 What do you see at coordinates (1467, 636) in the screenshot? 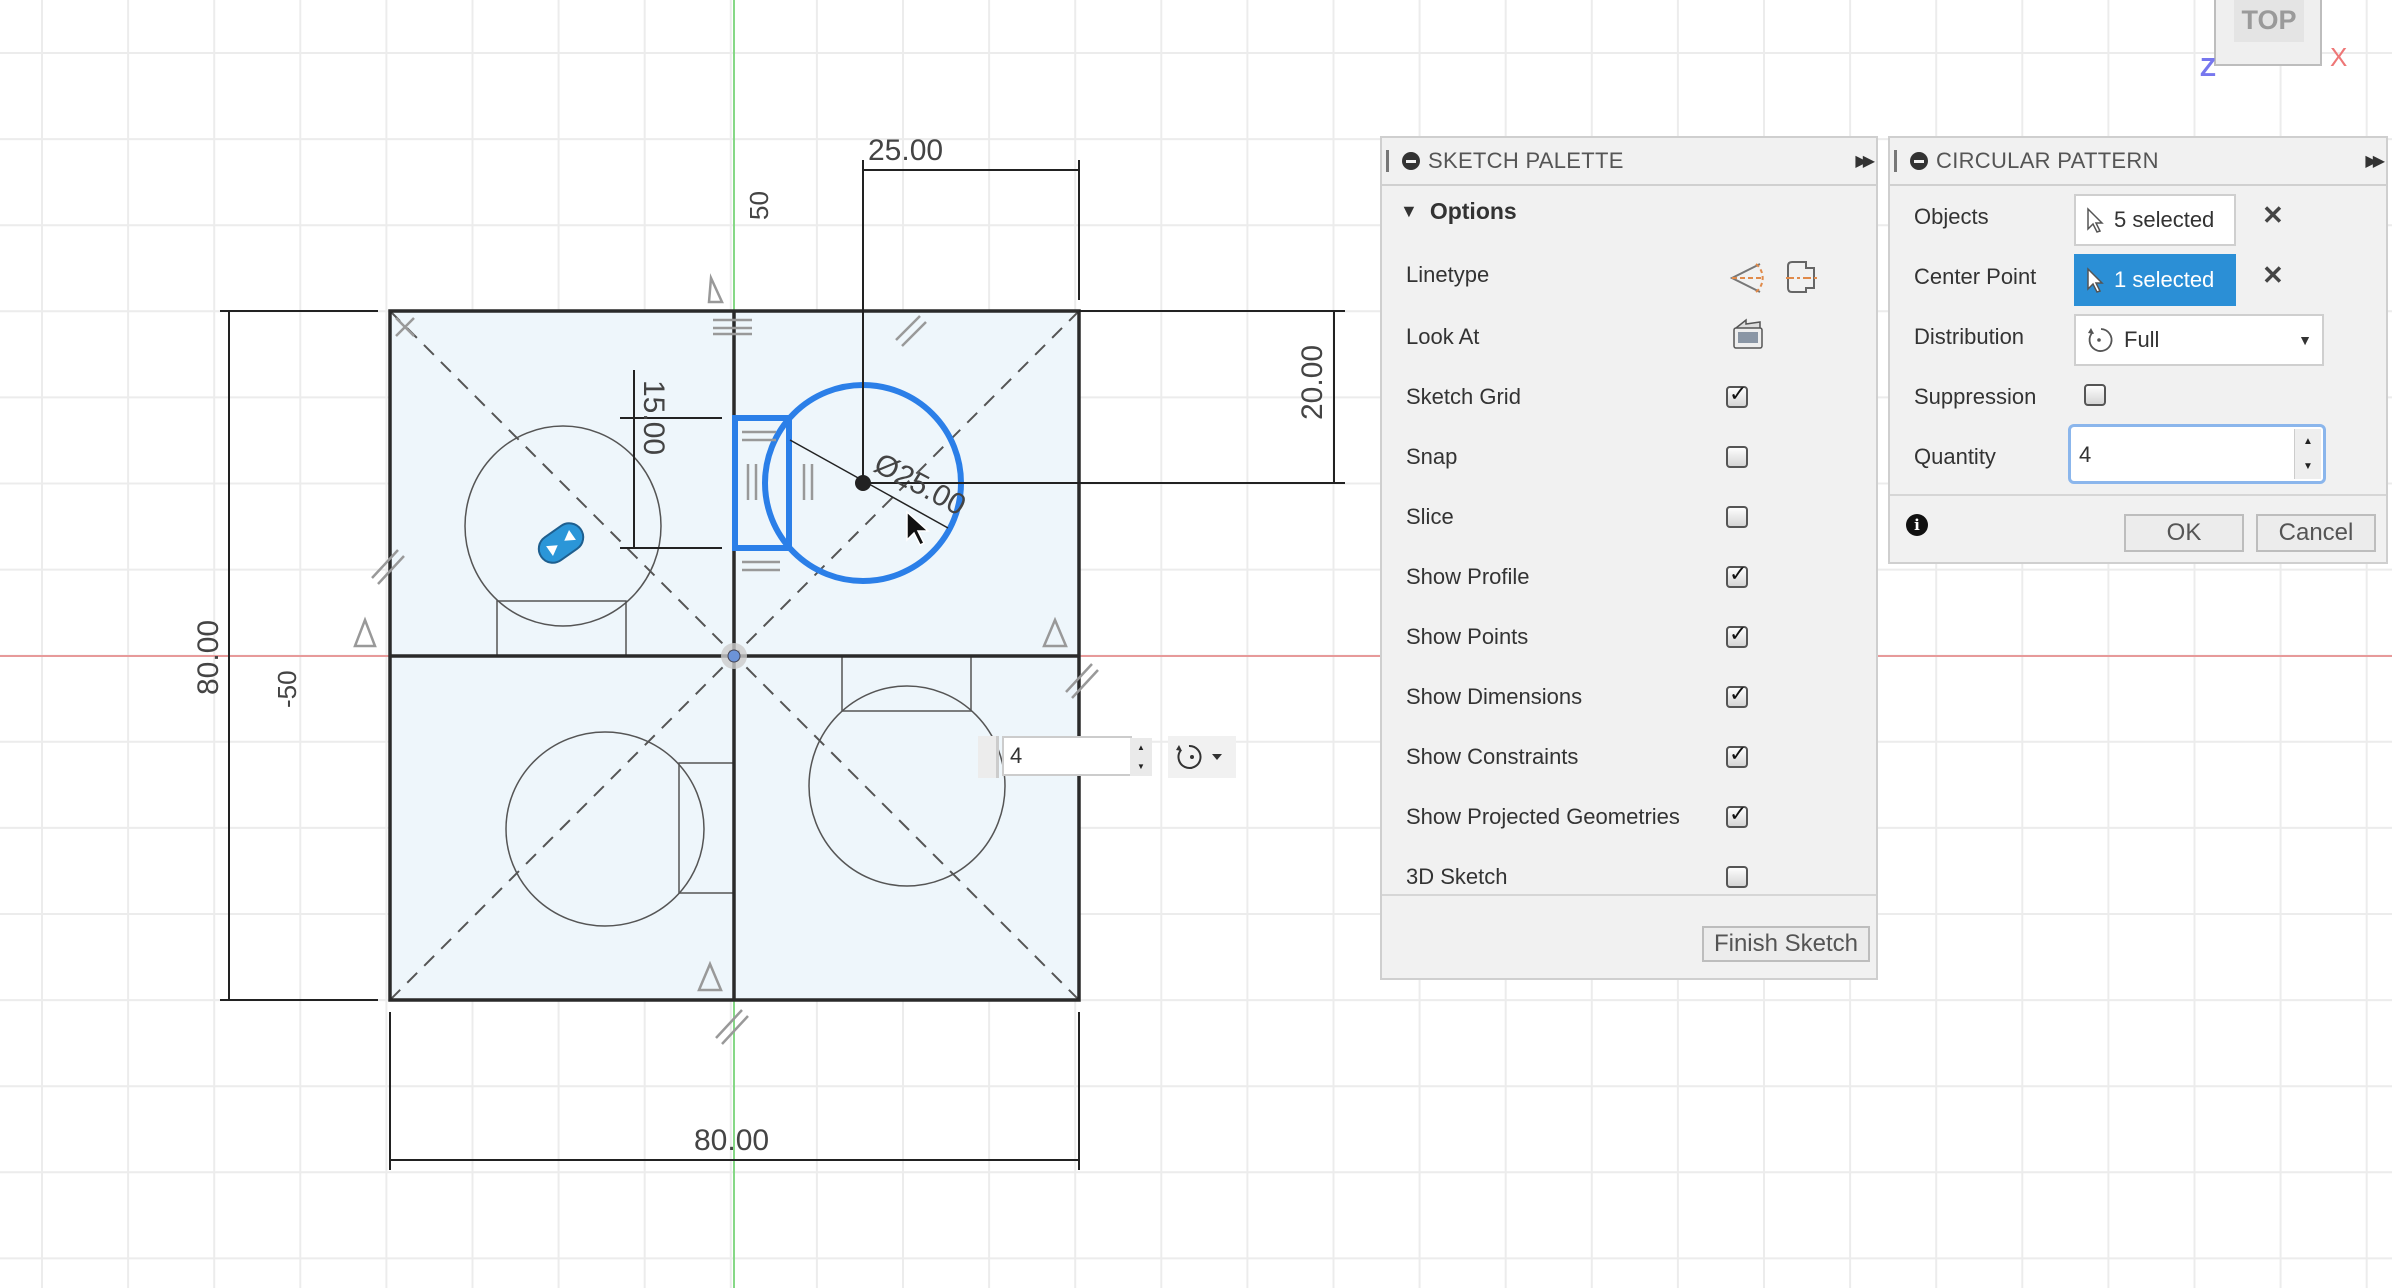
I see `option-label: Show Points` at bounding box center [1467, 636].